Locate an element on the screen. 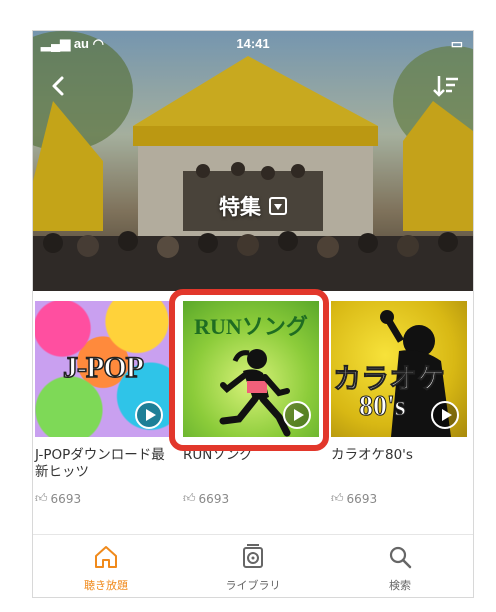 This screenshot has height=612, width=496. playlist-title: カラオケ80's is located at coordinates (372, 455).